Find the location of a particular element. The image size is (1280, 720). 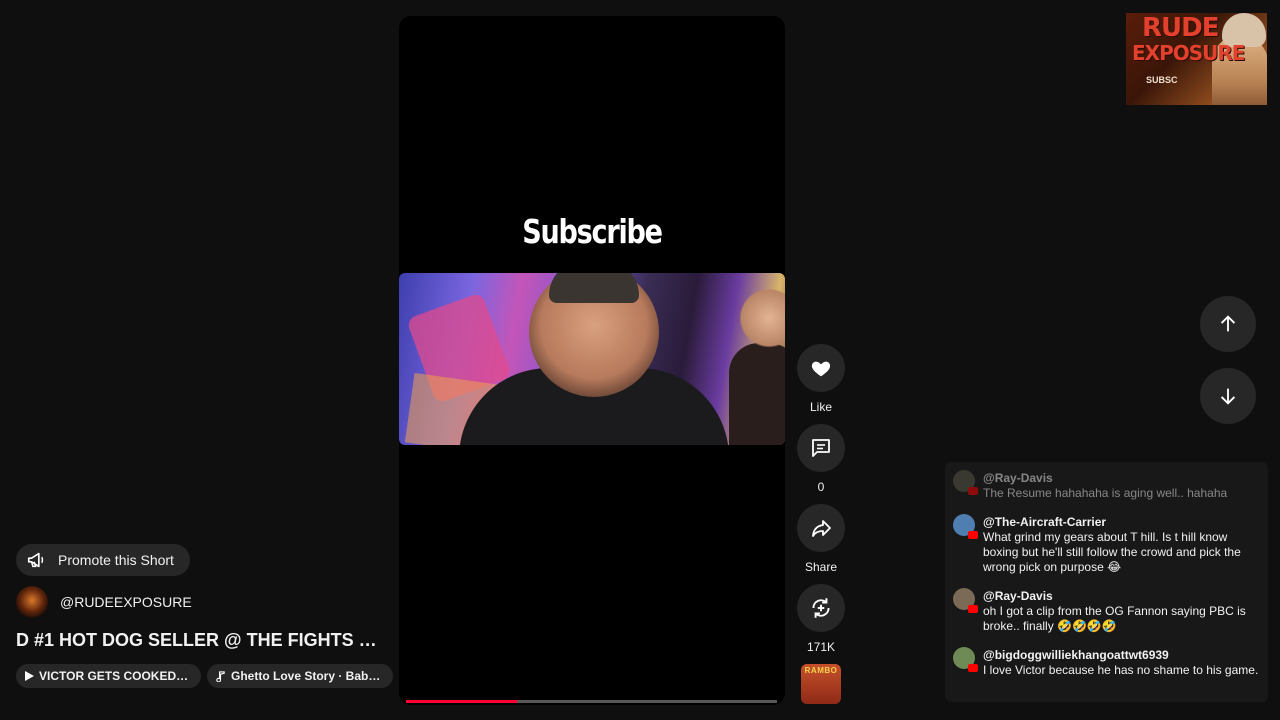

comments-button is located at coordinates (821, 448).